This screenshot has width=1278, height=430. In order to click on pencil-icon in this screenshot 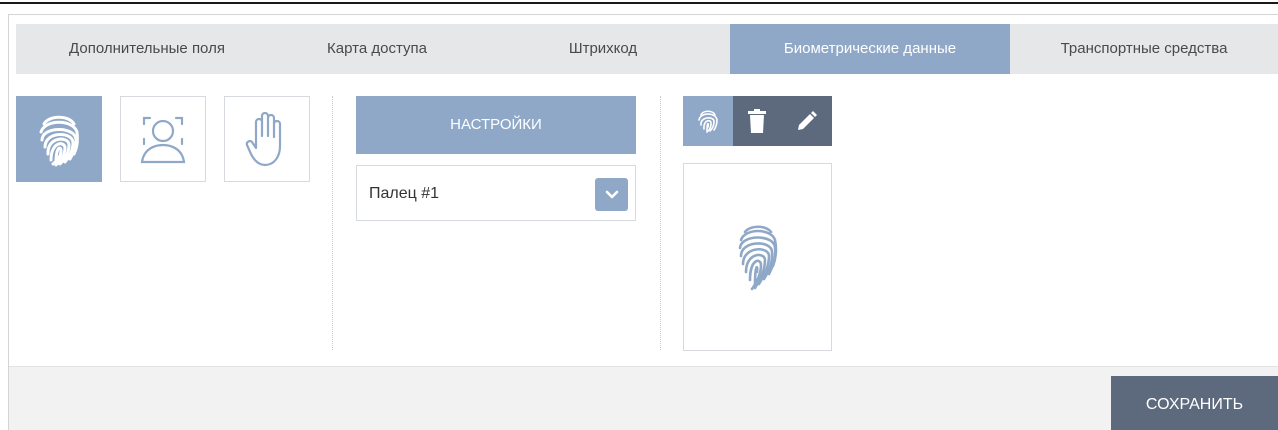, I will do `click(807, 120)`.